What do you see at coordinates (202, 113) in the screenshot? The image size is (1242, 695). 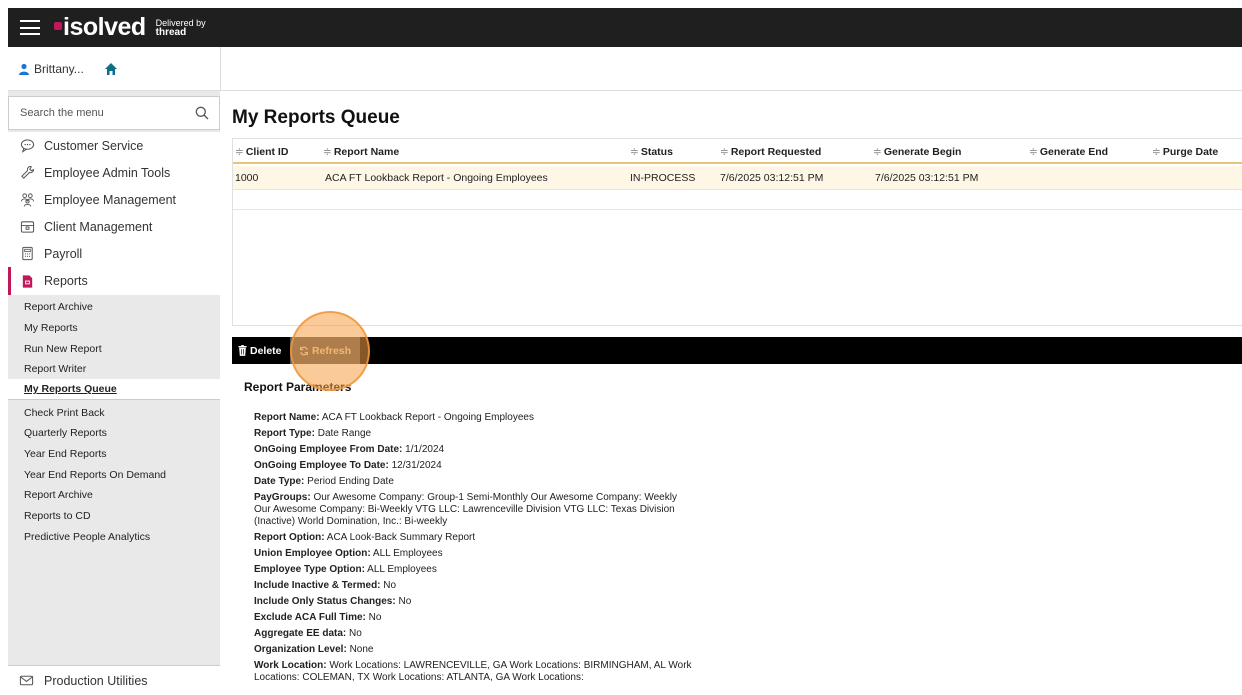 I see `search-icon` at bounding box center [202, 113].